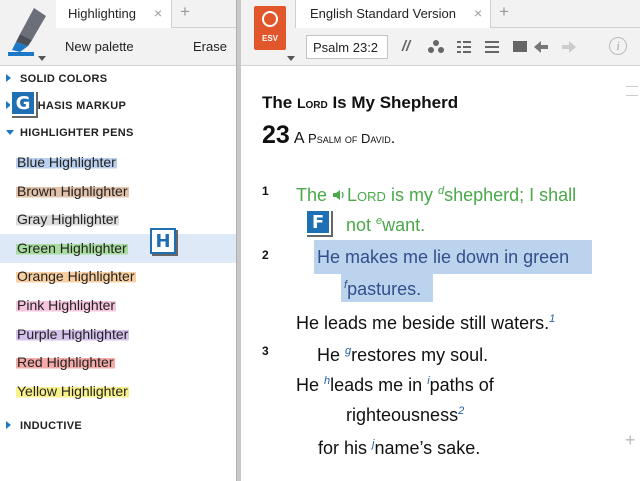  What do you see at coordinates (10, 132) in the screenshot?
I see `collapse-arrow-icon` at bounding box center [10, 132].